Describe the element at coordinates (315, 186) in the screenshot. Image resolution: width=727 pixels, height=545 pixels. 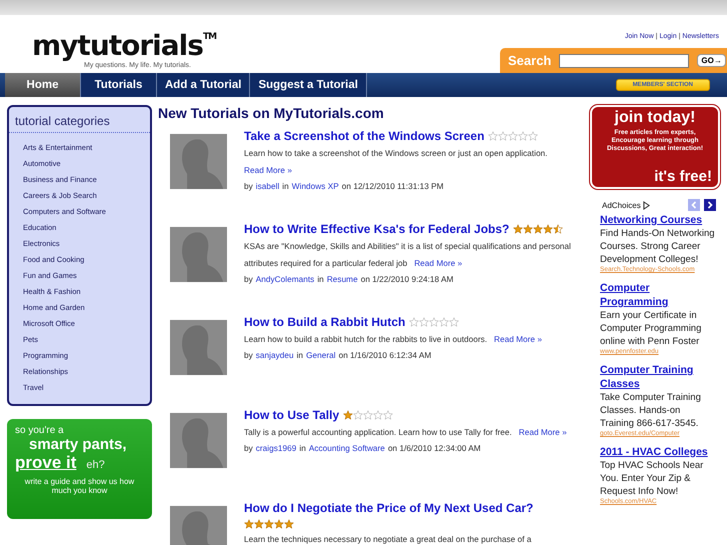
I see `category-link: Windows XP` at that location.